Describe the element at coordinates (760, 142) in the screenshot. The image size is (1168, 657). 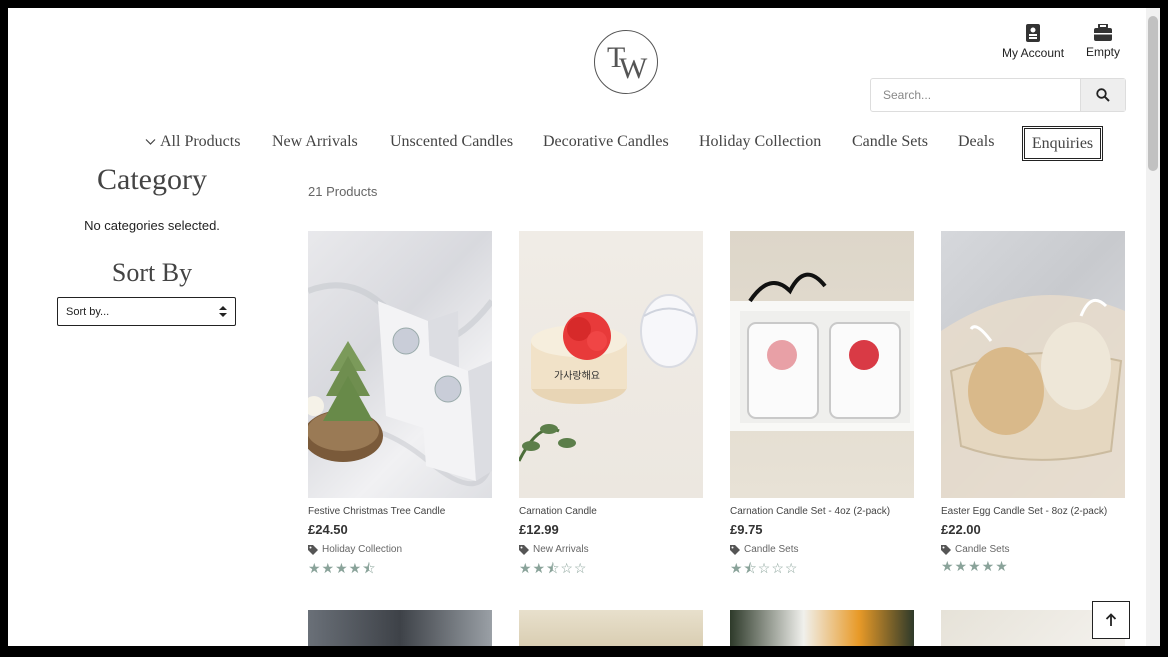
I see `nav-holiday-collection: Holiday Collection` at that location.